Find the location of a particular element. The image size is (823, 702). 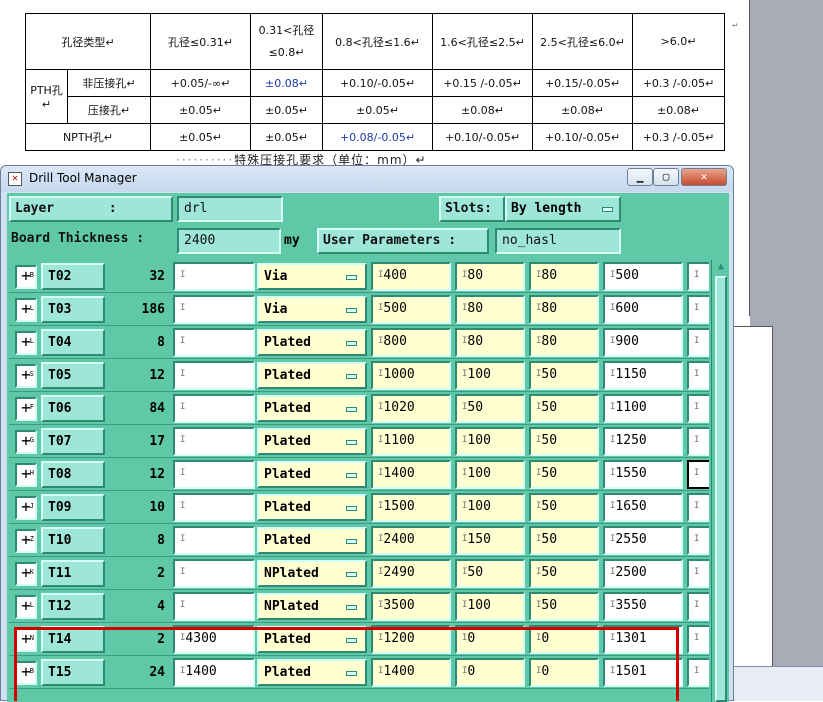

tool-name-button: T04 is located at coordinates (73, 342).